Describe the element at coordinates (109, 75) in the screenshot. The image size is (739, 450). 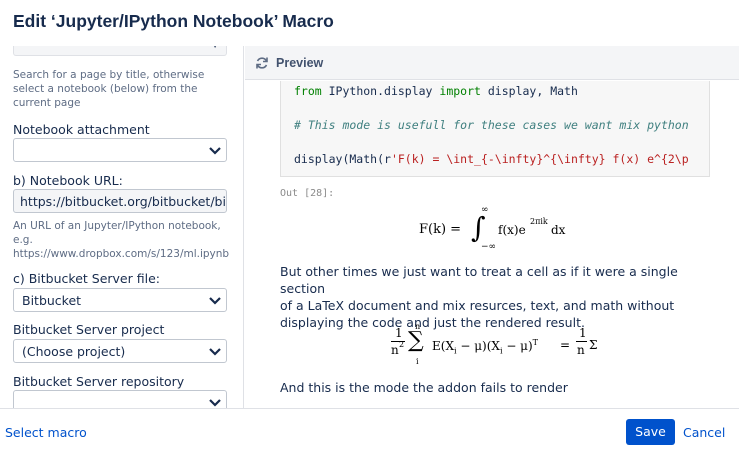
I see `help-line: Search for a page by title, otherwise` at that location.